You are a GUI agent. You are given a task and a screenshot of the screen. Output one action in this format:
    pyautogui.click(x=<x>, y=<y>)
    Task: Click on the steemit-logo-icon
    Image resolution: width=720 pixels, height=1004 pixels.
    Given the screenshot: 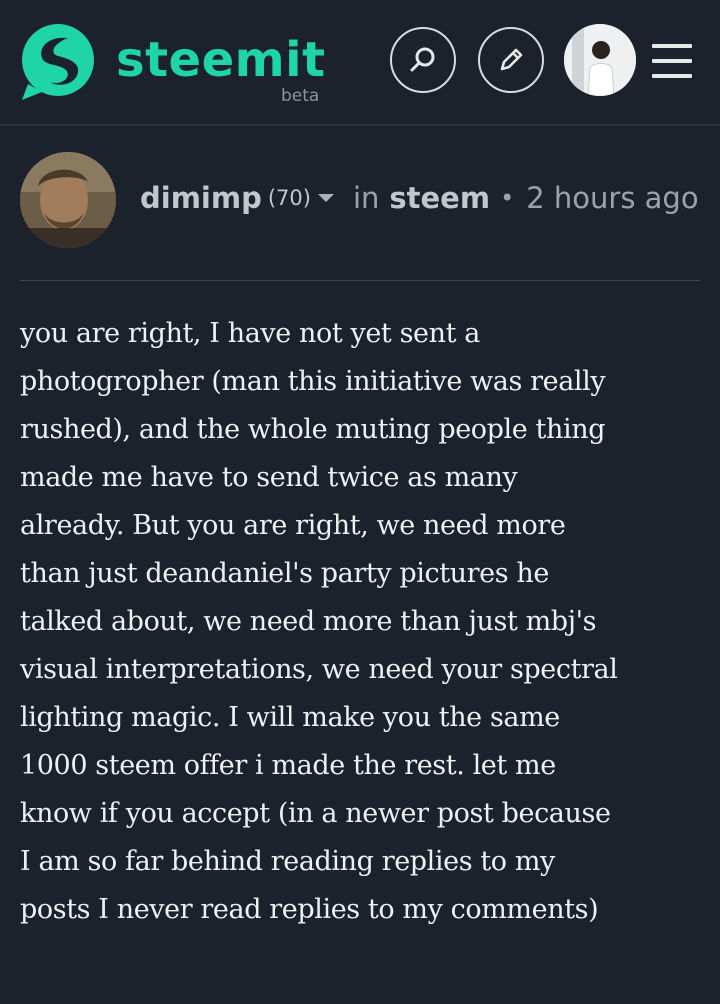 What is the action you would take?
    pyautogui.click(x=58, y=61)
    